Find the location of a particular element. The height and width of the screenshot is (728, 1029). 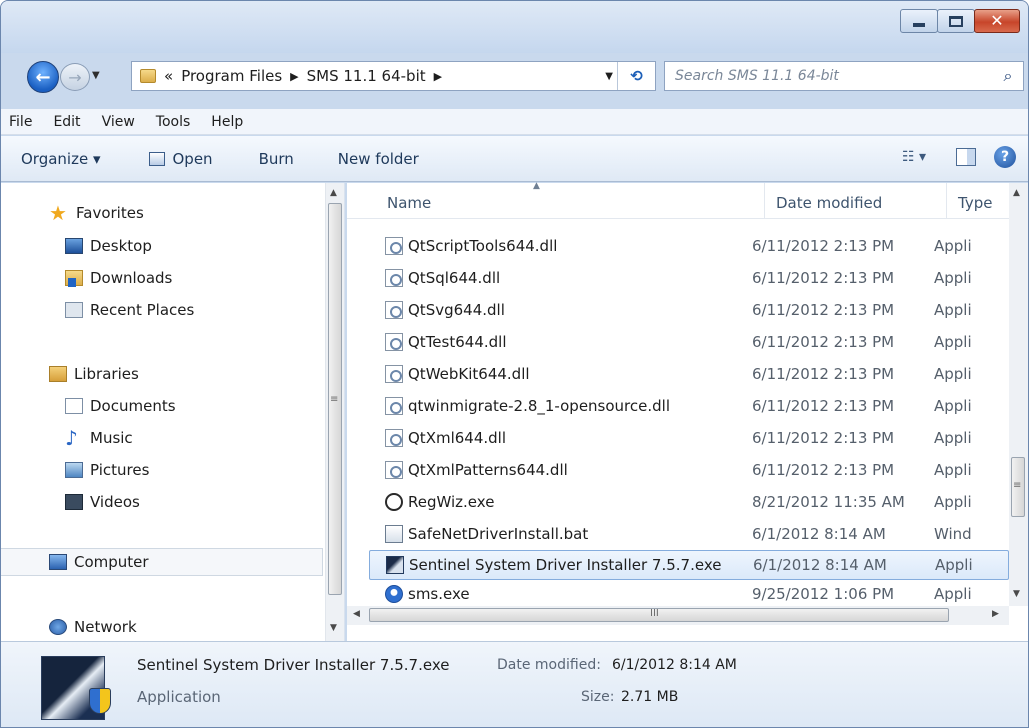

address-dropdown-icon: ▼ is located at coordinates (609, 76).